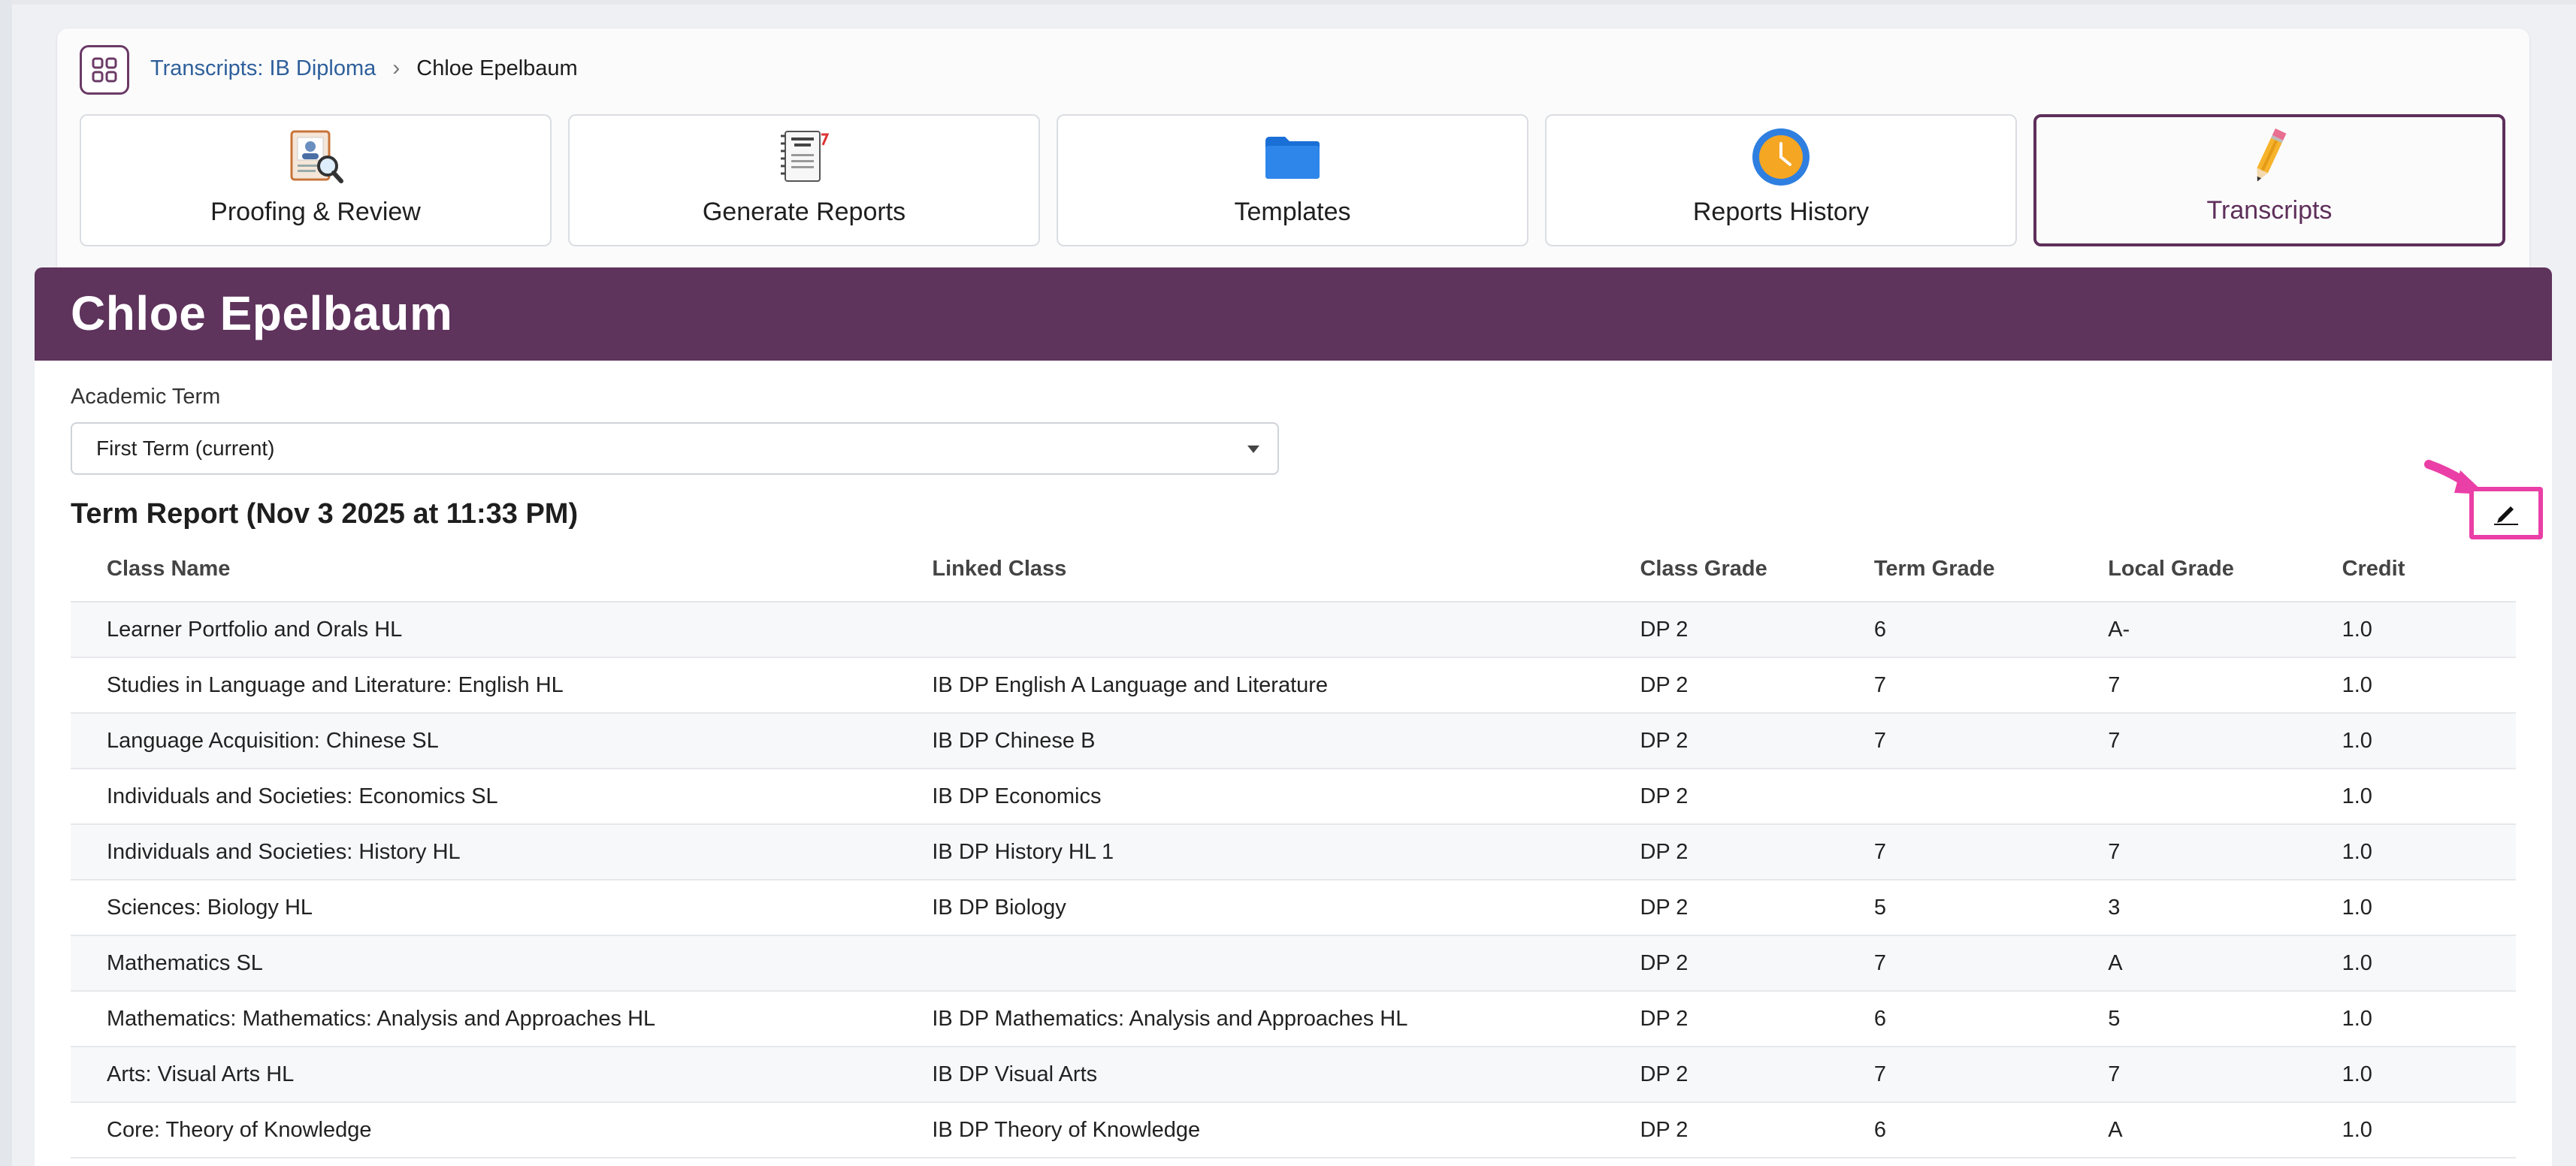 The width and height of the screenshot is (2576, 1166). Describe the element at coordinates (1253, 450) in the screenshot. I see `caret-down-icon` at that location.